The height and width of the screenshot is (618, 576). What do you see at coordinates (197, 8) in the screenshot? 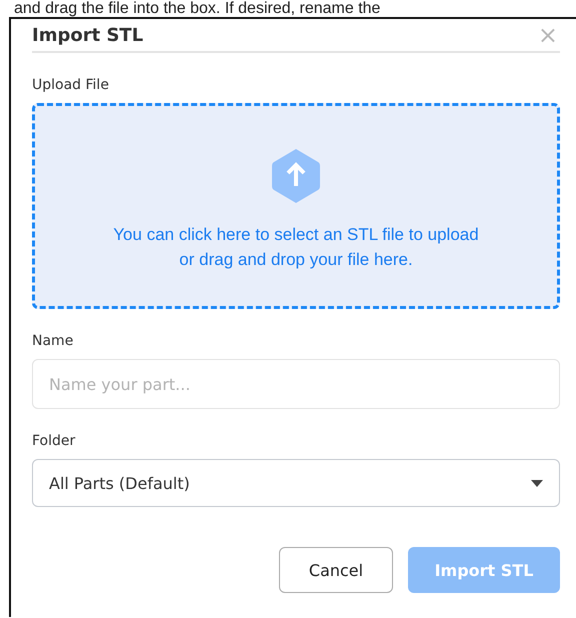
I see `instruction-text: and drag the file into the box. If desired, rename the` at bounding box center [197, 8].